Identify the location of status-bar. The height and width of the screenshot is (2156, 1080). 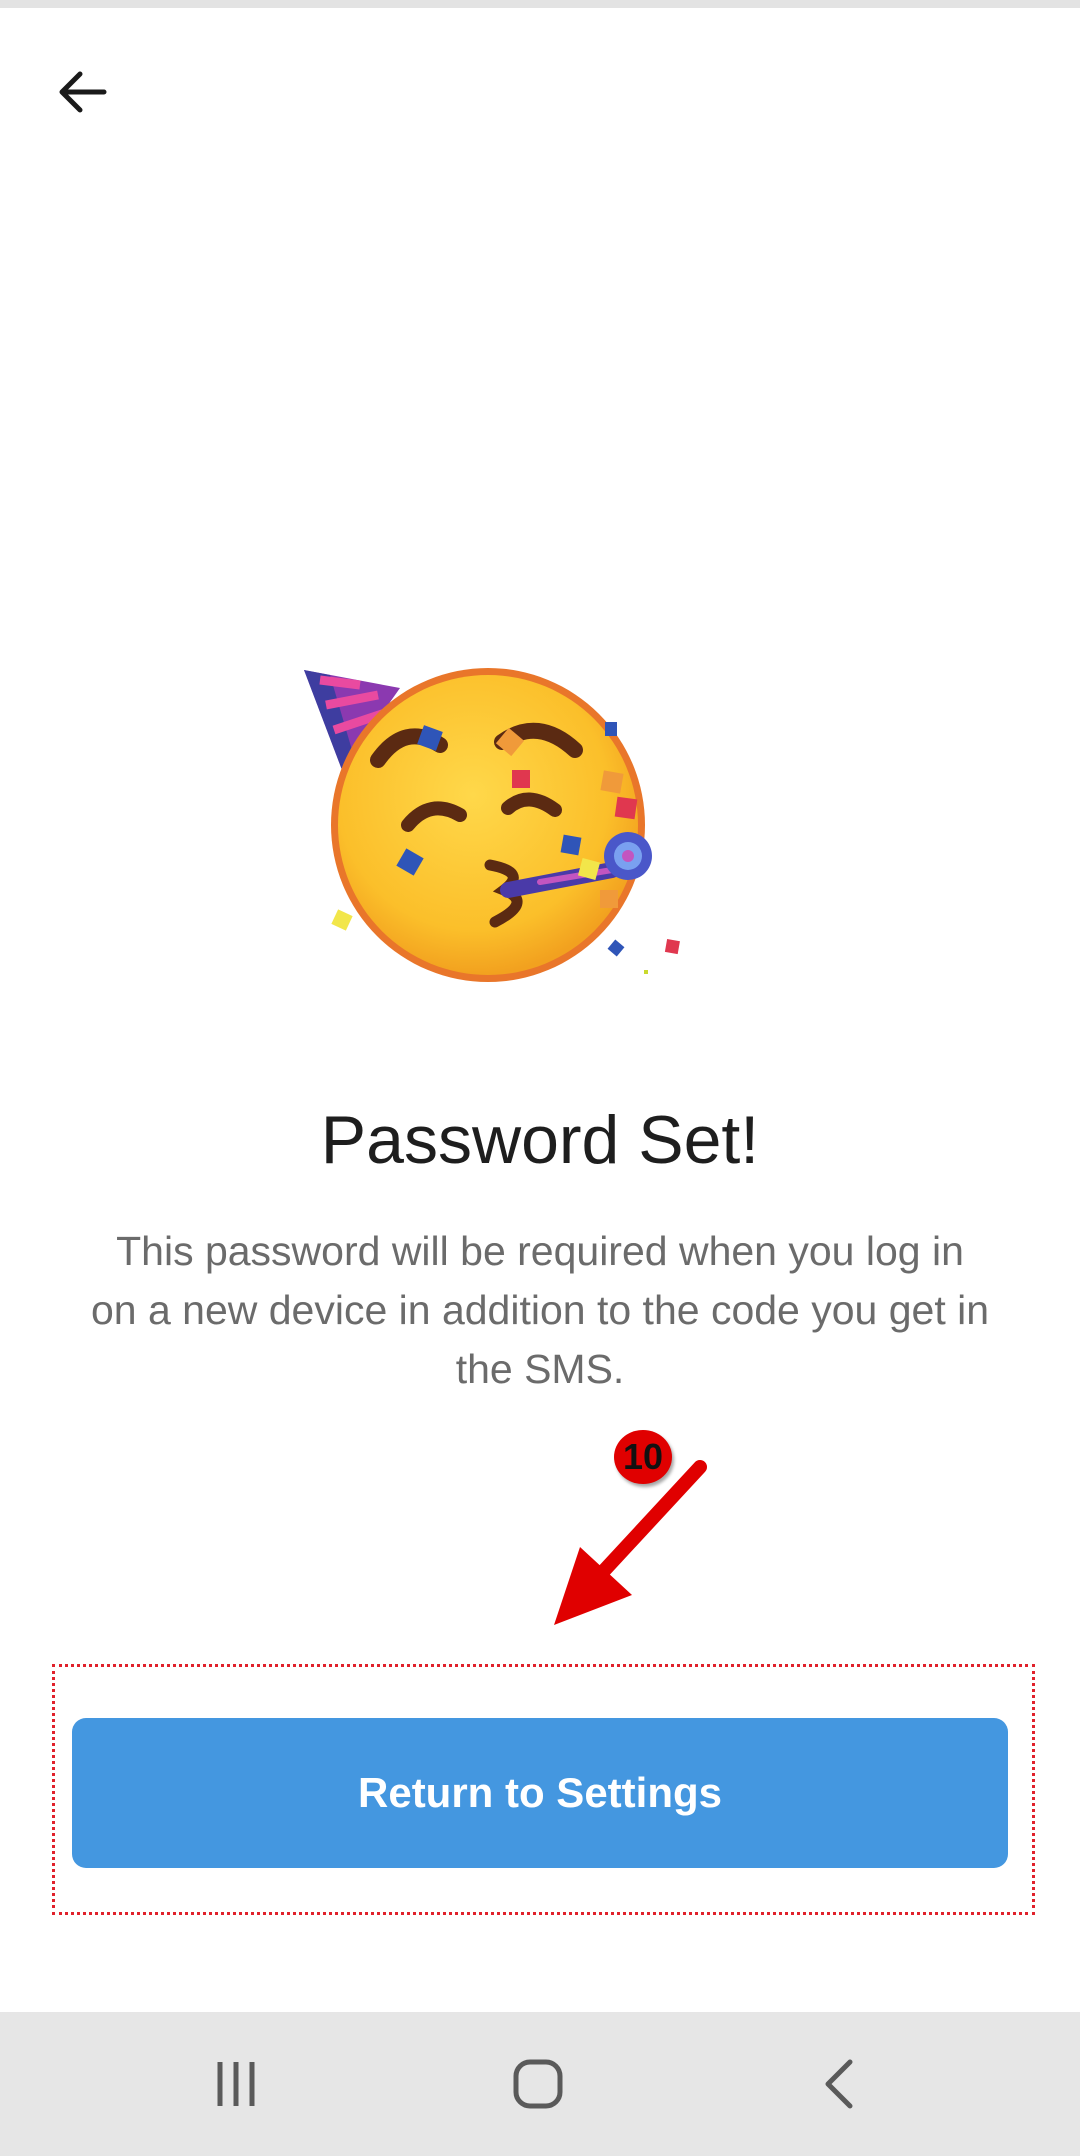
(540, 4).